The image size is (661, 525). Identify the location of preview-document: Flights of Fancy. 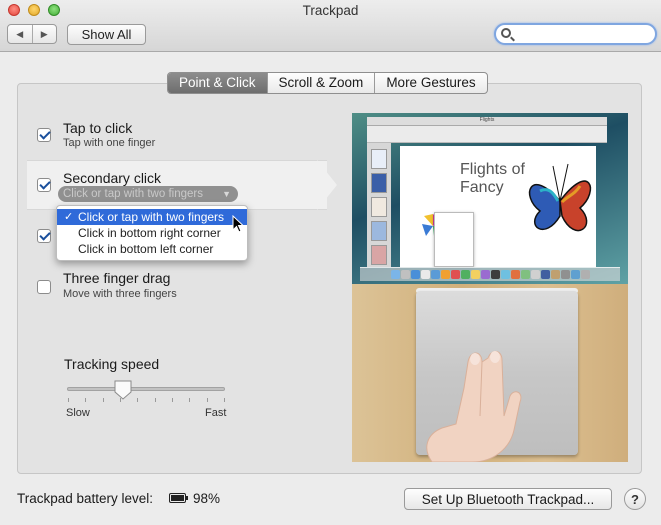
(498, 206).